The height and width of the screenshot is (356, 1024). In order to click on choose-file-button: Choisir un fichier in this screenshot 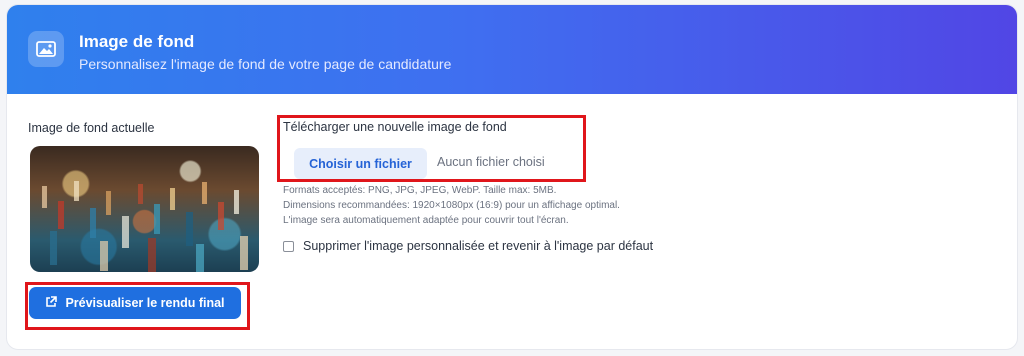, I will do `click(360, 163)`.